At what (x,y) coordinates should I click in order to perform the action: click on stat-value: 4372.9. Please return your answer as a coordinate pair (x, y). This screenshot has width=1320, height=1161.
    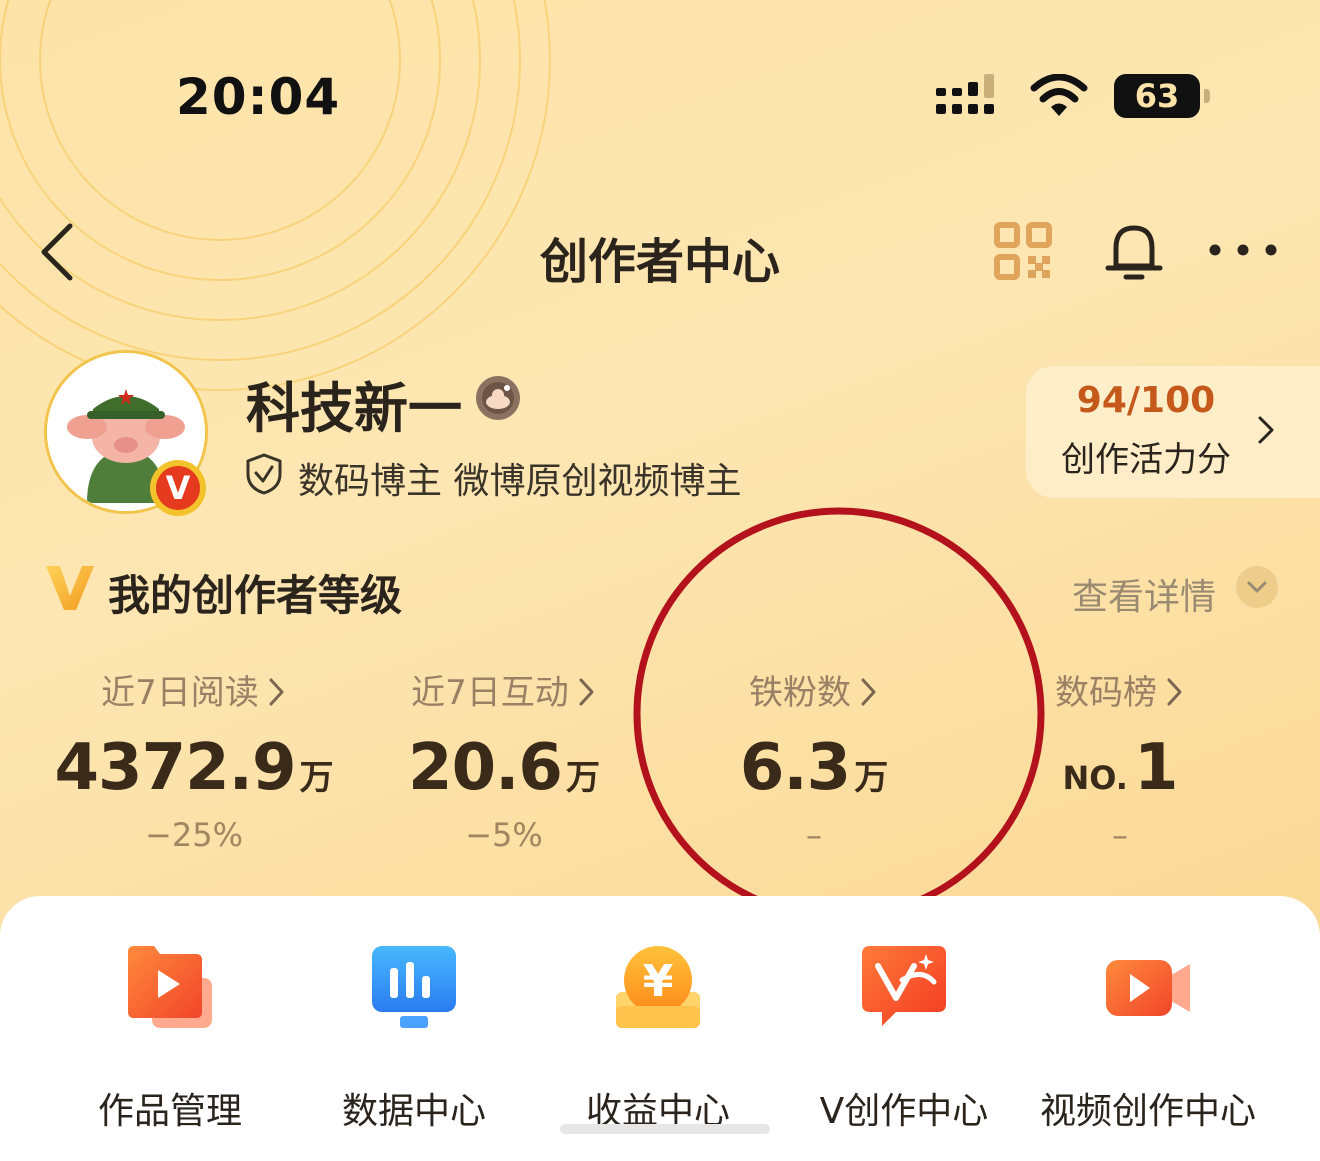
    Looking at the image, I should click on (175, 768).